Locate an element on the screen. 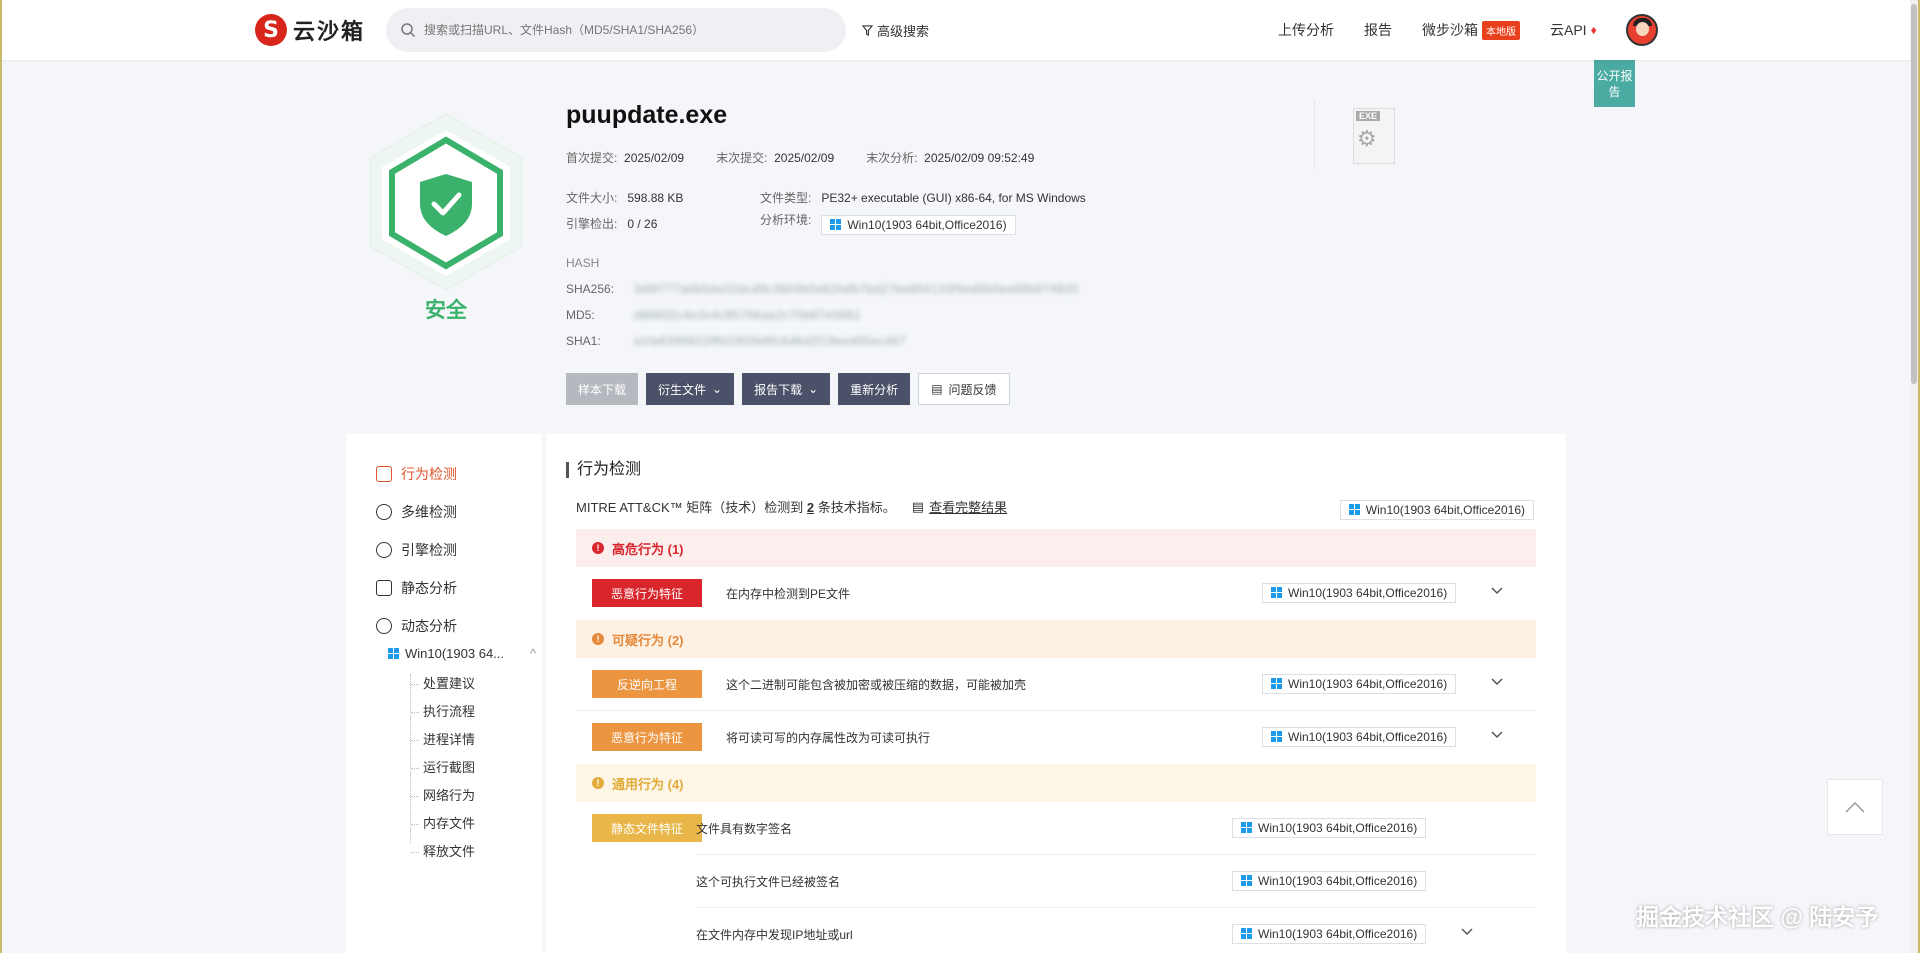 This screenshot has height=953, width=1920. sidebar-item-label: 引擎检测 is located at coordinates (429, 550).